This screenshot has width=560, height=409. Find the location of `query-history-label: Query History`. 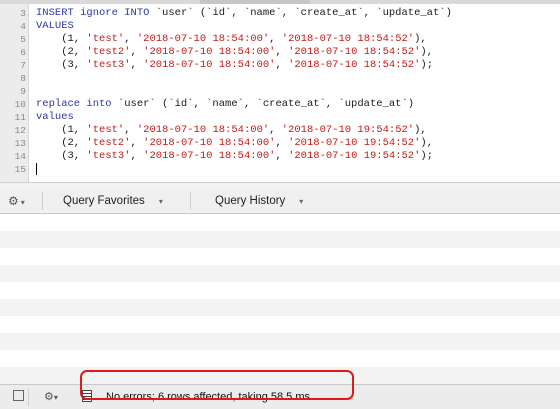

query-history-label: Query History is located at coordinates (250, 201).